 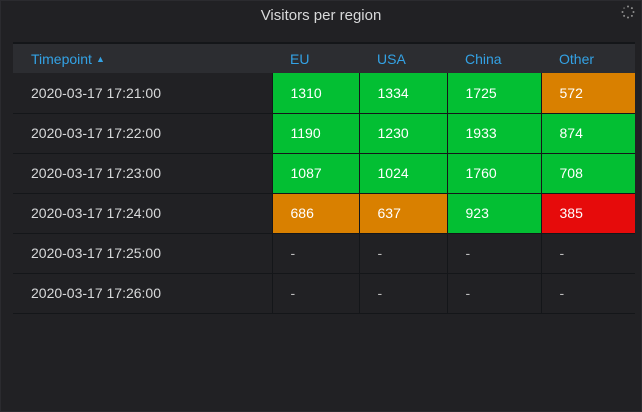 What do you see at coordinates (142, 253) in the screenshot?
I see `cell-timepoint: 2020-03-17 17:25:00` at bounding box center [142, 253].